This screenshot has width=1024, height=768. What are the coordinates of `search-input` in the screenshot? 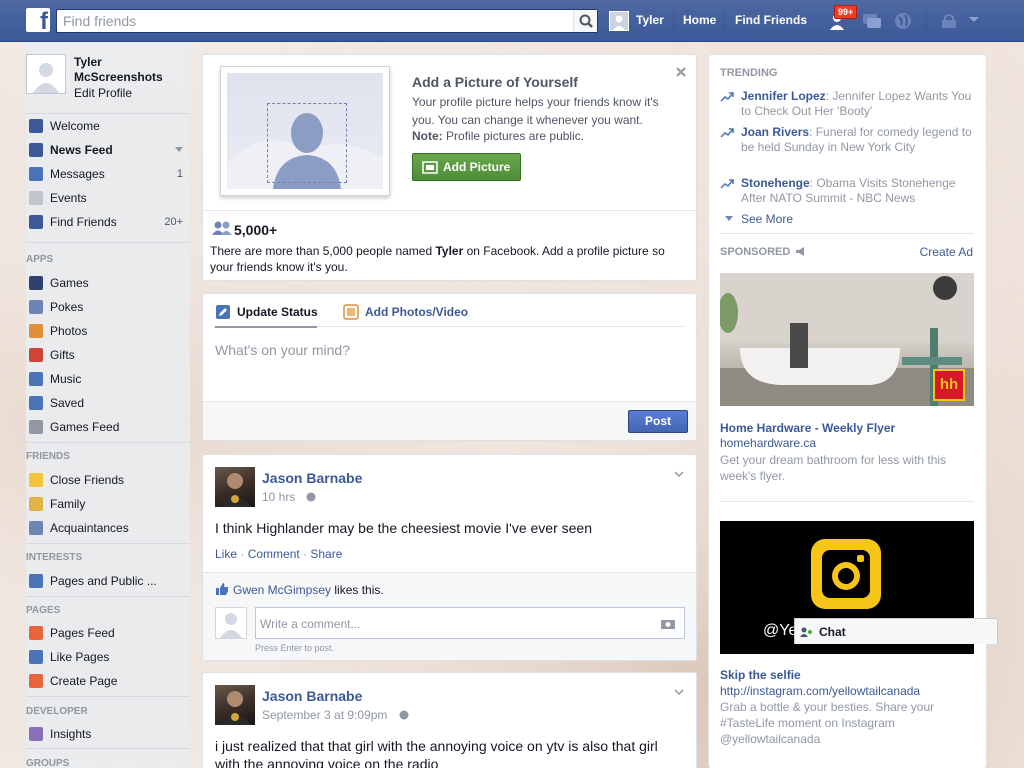 It's located at (313, 21).